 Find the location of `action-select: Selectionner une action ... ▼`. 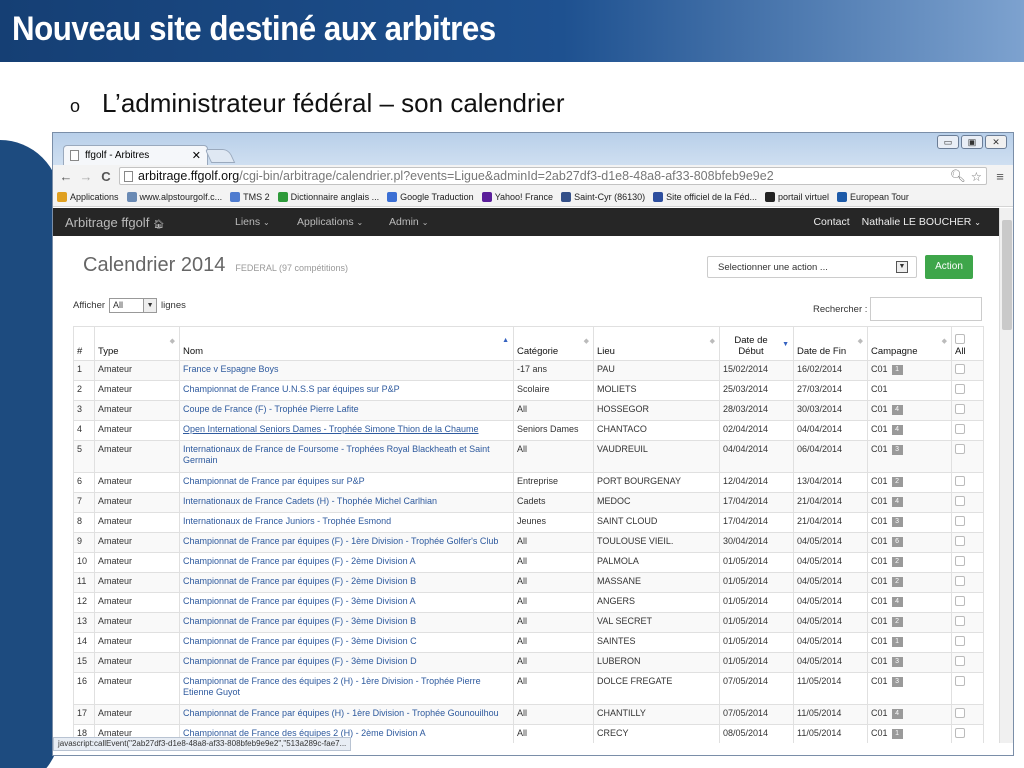

action-select: Selectionner une action ... ▼ is located at coordinates (812, 267).